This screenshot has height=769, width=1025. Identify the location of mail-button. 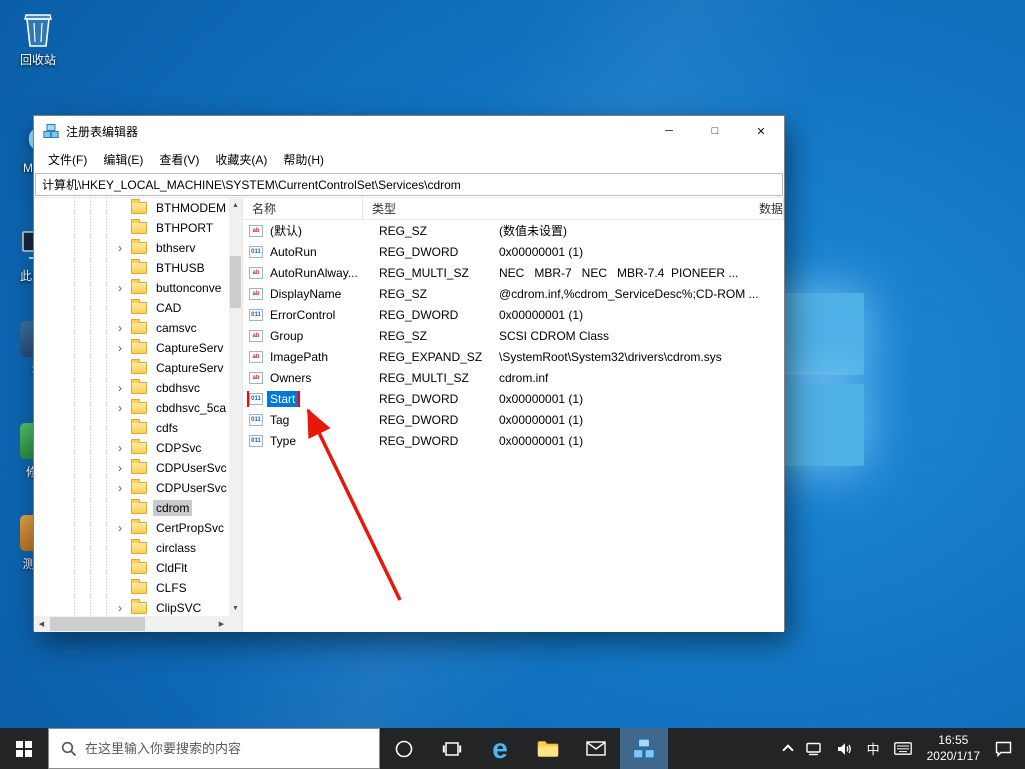
(596, 748).